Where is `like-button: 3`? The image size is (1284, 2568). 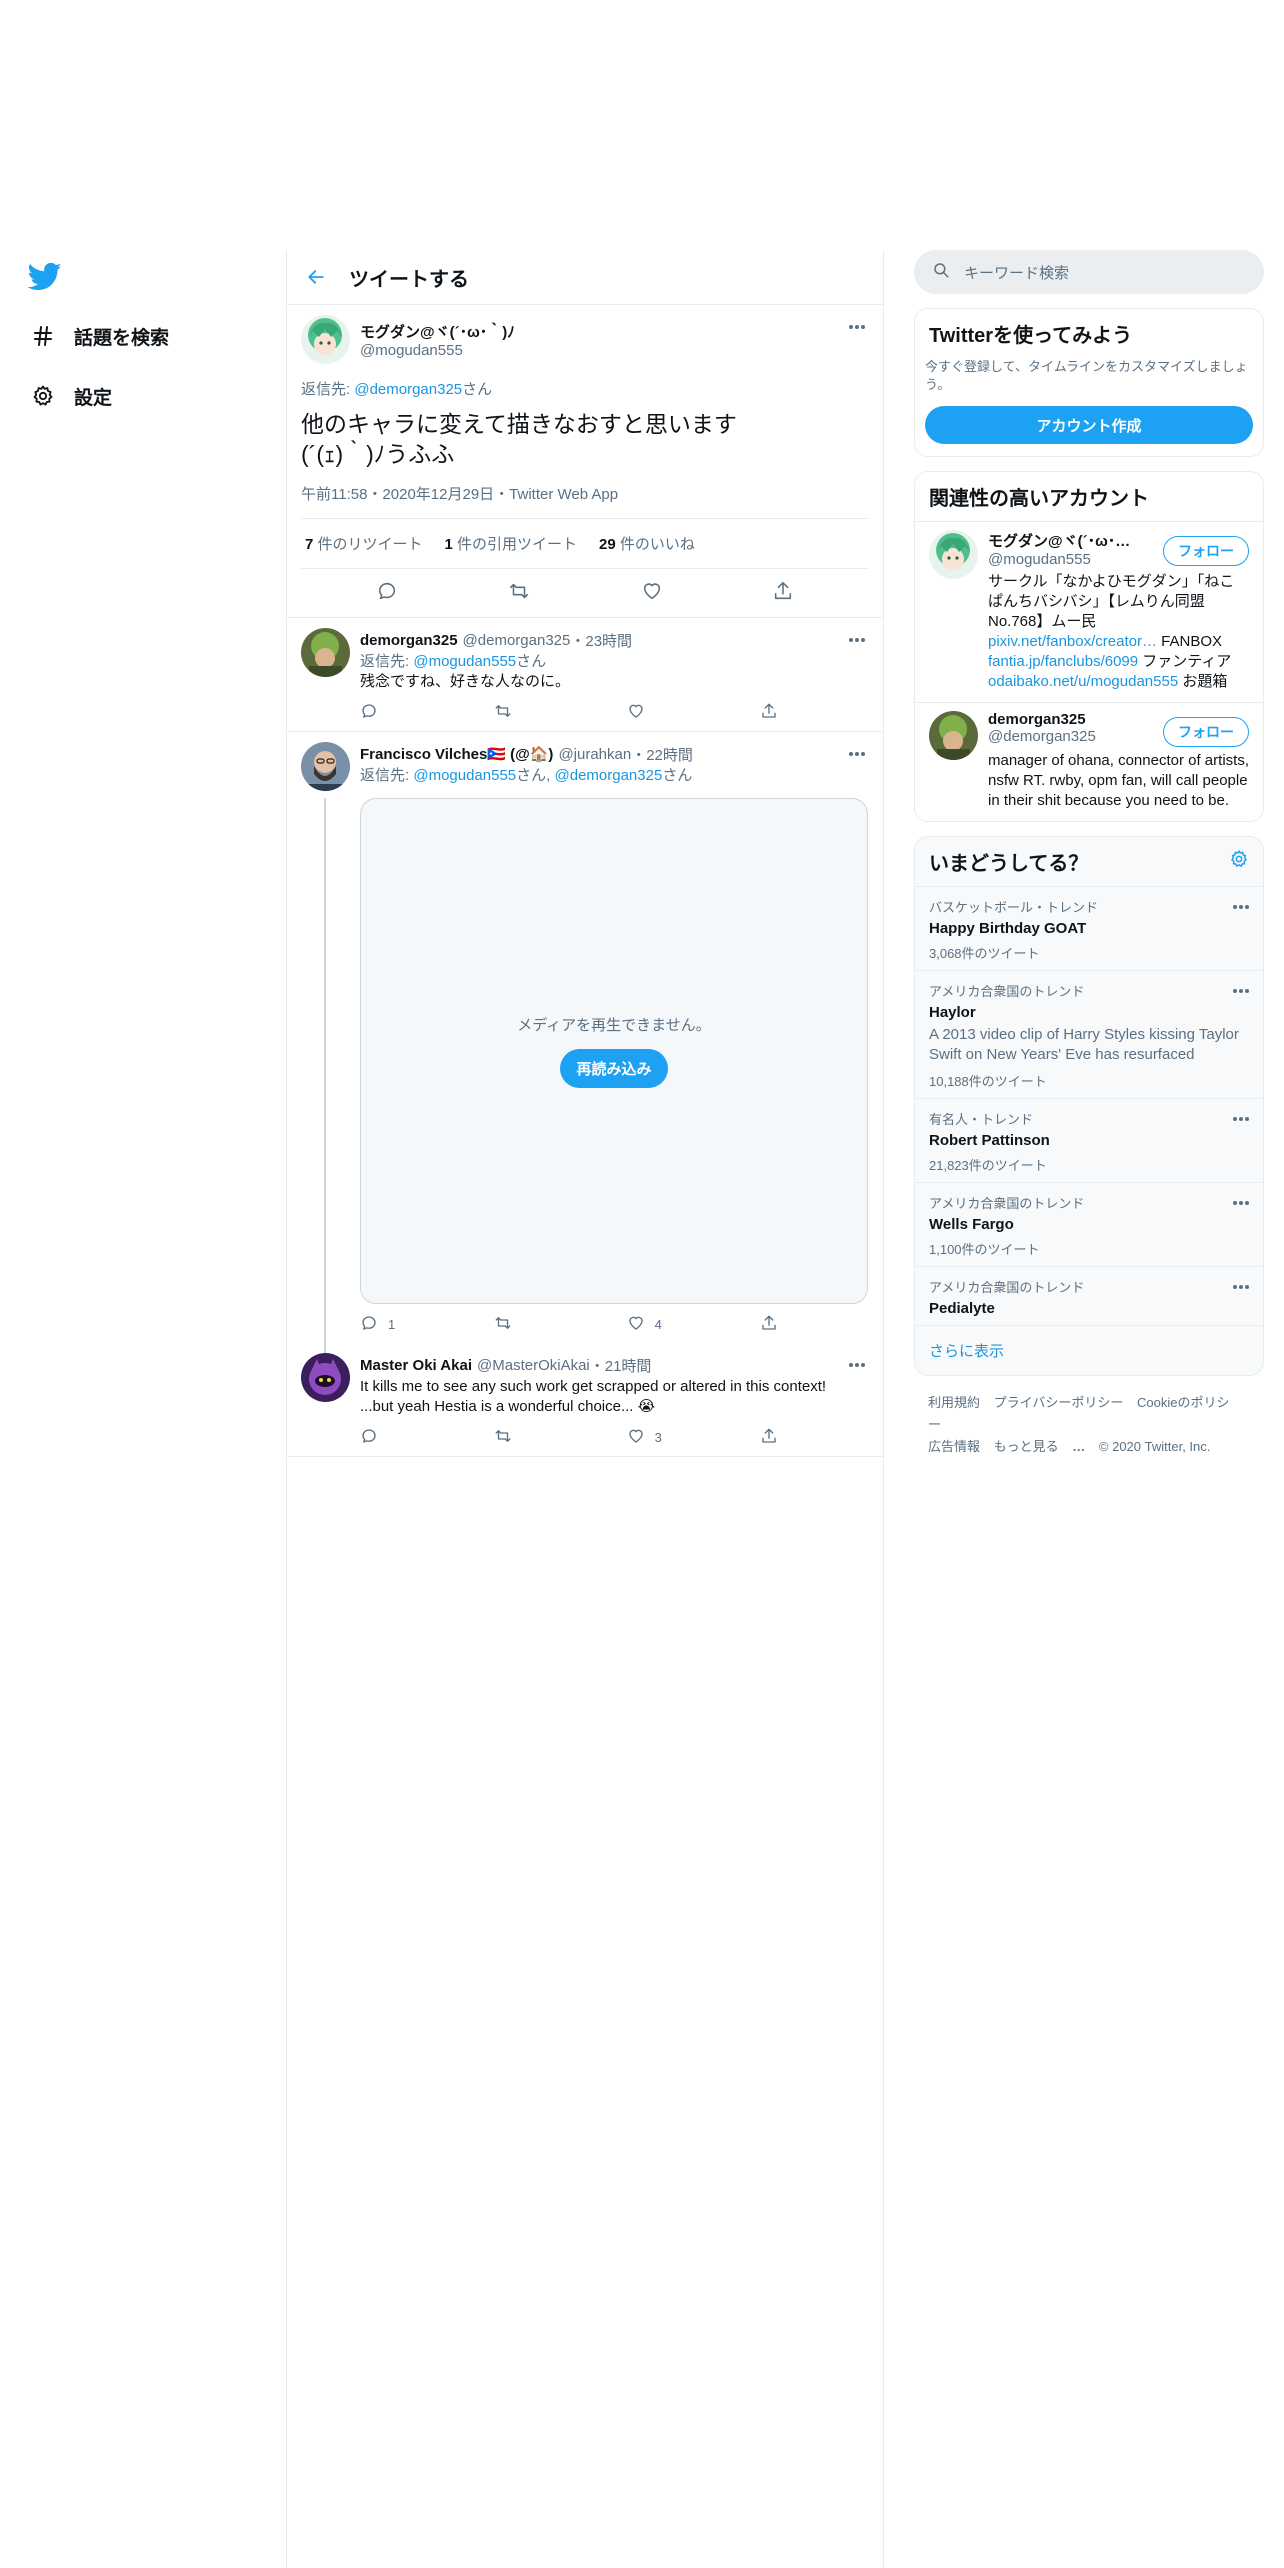
like-button: 3 is located at coordinates (647, 1437).